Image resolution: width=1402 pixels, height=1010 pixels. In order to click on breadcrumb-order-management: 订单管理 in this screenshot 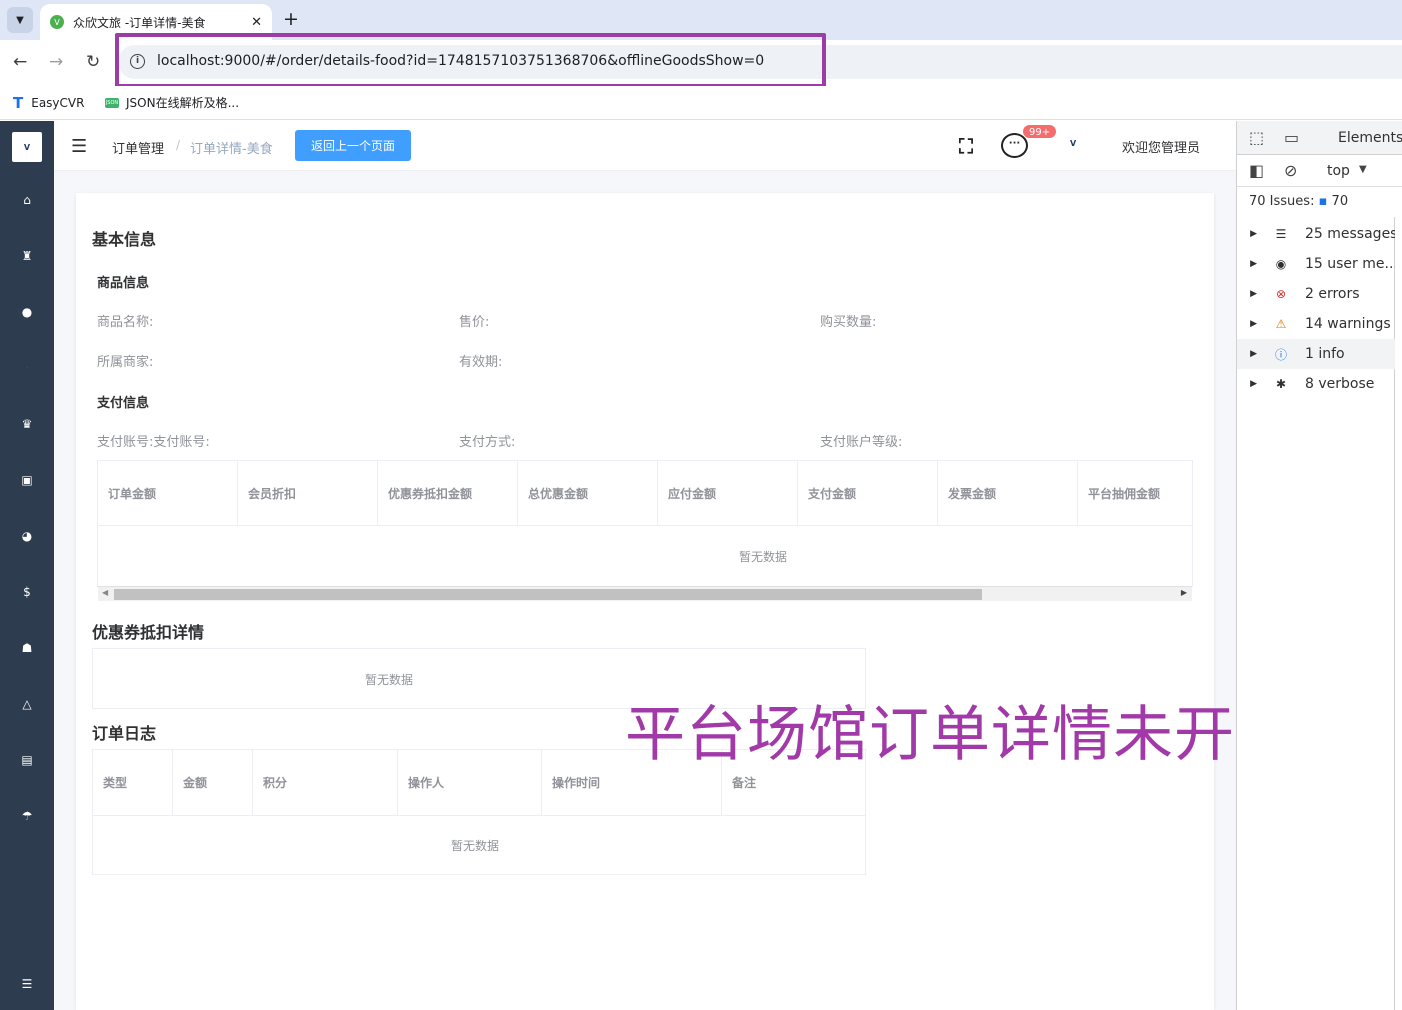, I will do `click(138, 147)`.